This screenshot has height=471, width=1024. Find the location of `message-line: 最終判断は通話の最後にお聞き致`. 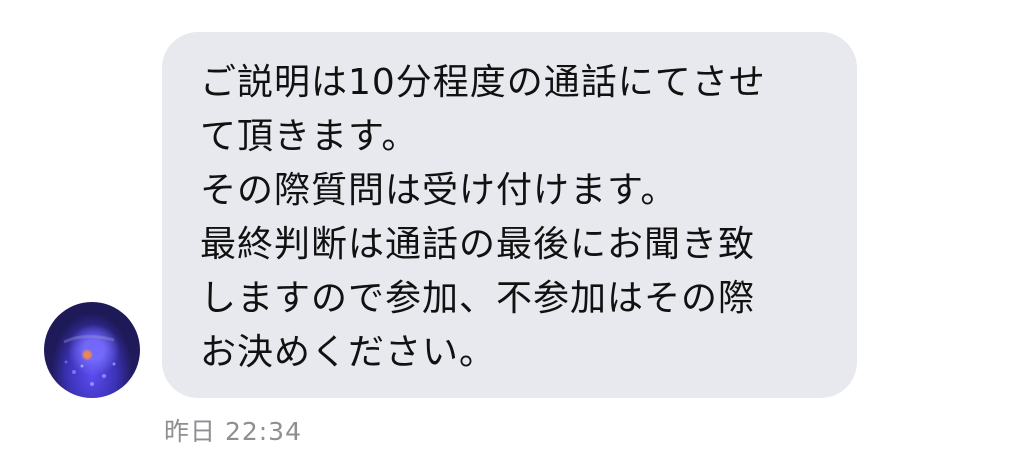

message-line: 最終判断は通話の最後にお聞き致 is located at coordinates (478, 244).